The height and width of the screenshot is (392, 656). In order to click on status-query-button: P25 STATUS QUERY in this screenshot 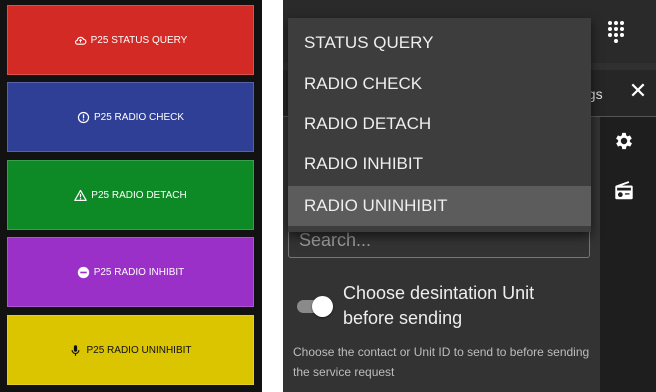, I will do `click(130, 40)`.